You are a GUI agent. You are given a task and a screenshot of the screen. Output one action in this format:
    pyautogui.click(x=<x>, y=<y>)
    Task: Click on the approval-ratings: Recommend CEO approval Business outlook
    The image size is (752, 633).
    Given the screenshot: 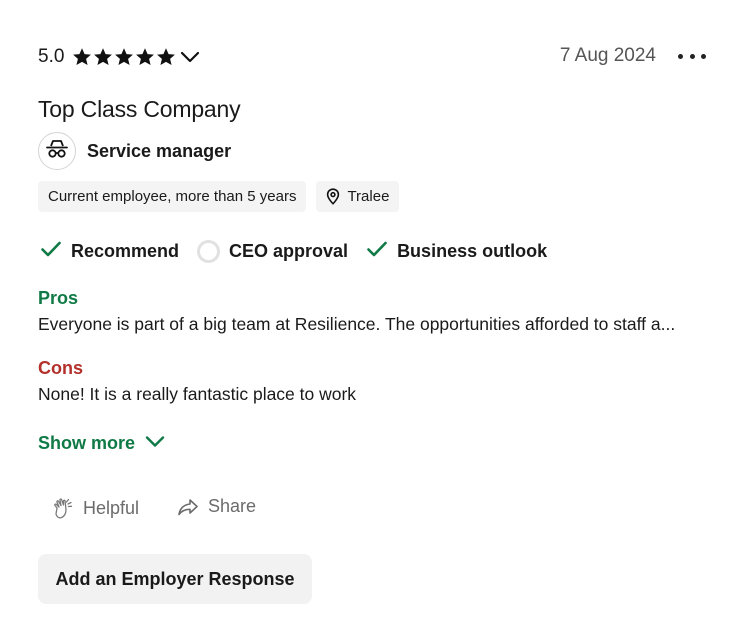 What is the action you would take?
    pyautogui.click(x=302, y=251)
    